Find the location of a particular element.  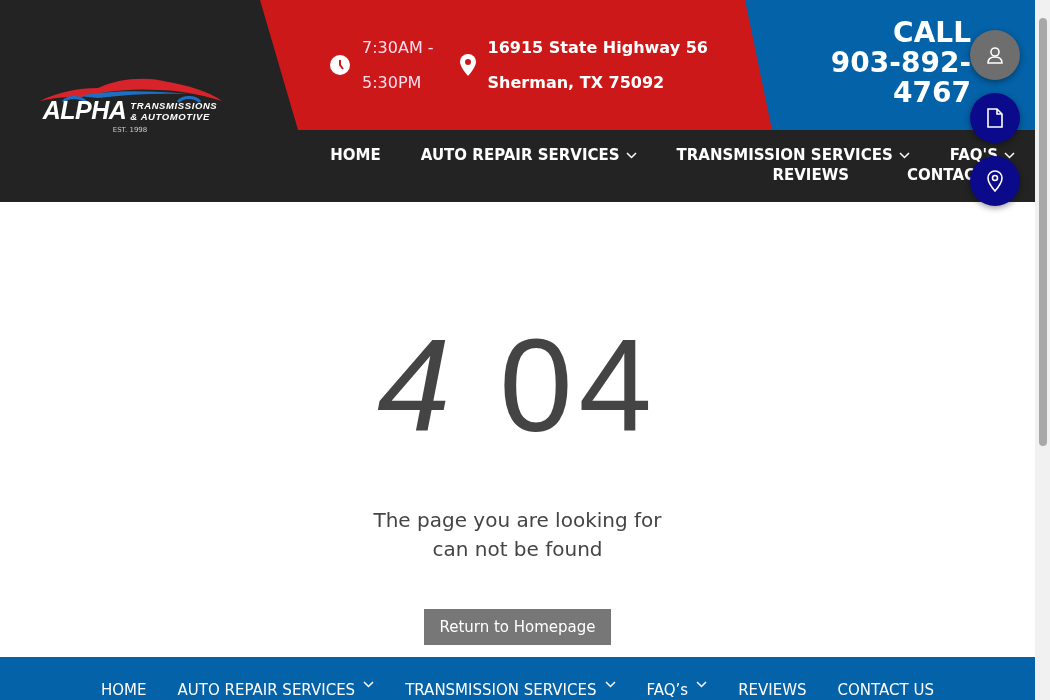

footer-nav-link: CONTACT US is located at coordinates (885, 690).